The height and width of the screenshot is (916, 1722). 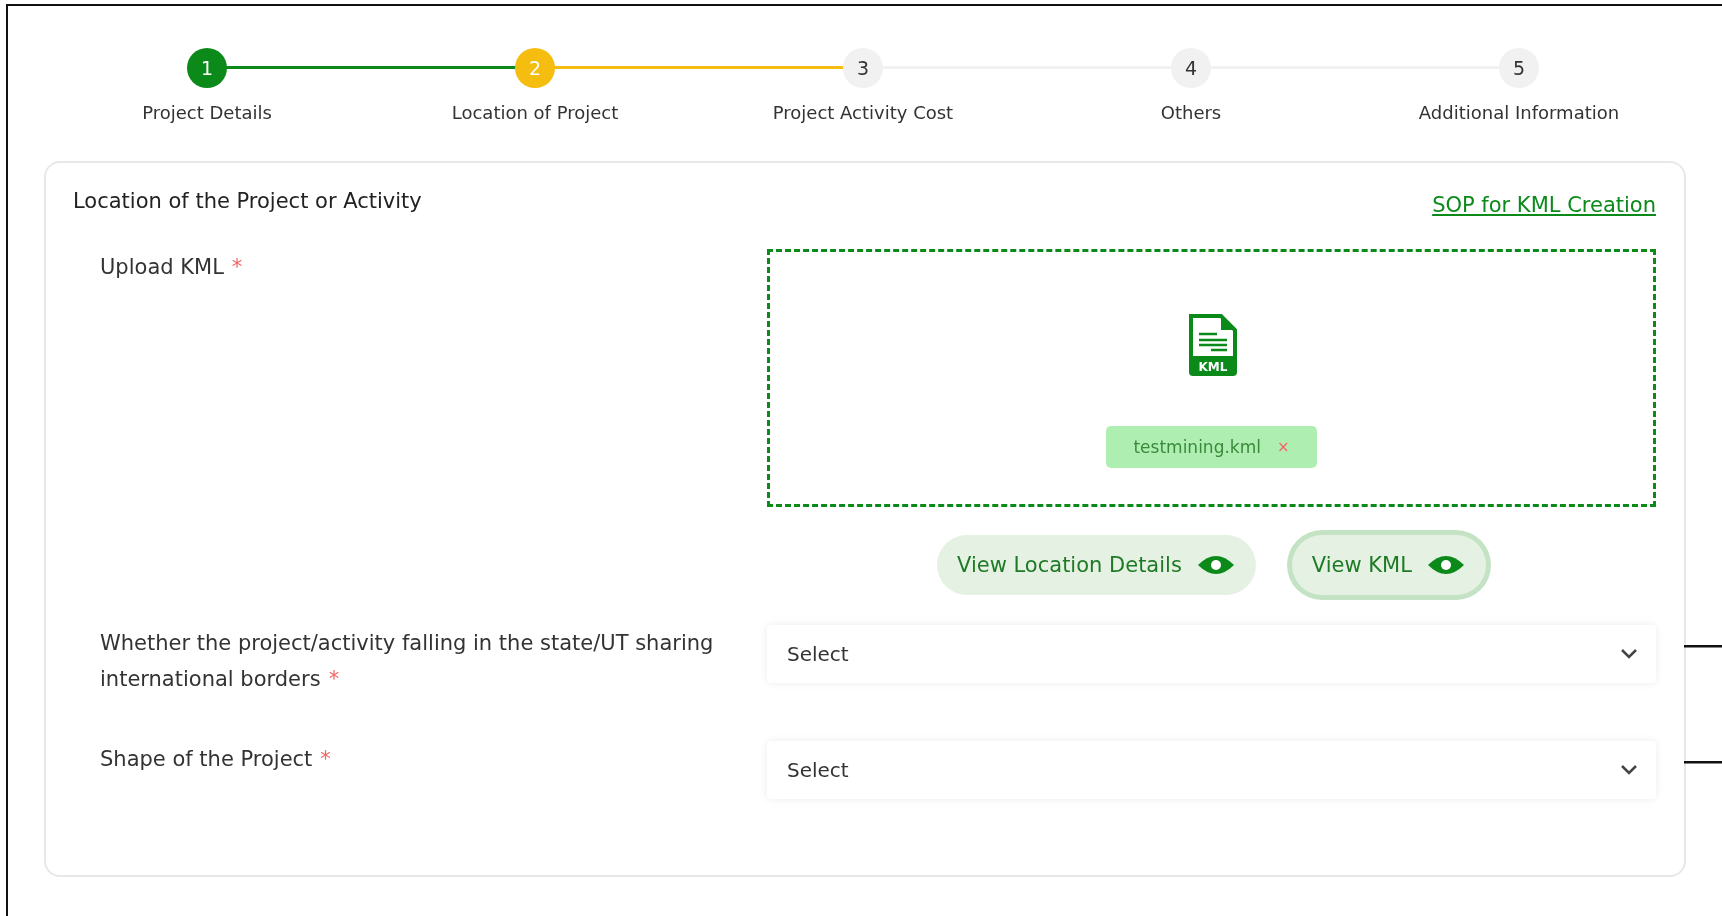 I want to click on step-label: Others, so click(x=1191, y=112).